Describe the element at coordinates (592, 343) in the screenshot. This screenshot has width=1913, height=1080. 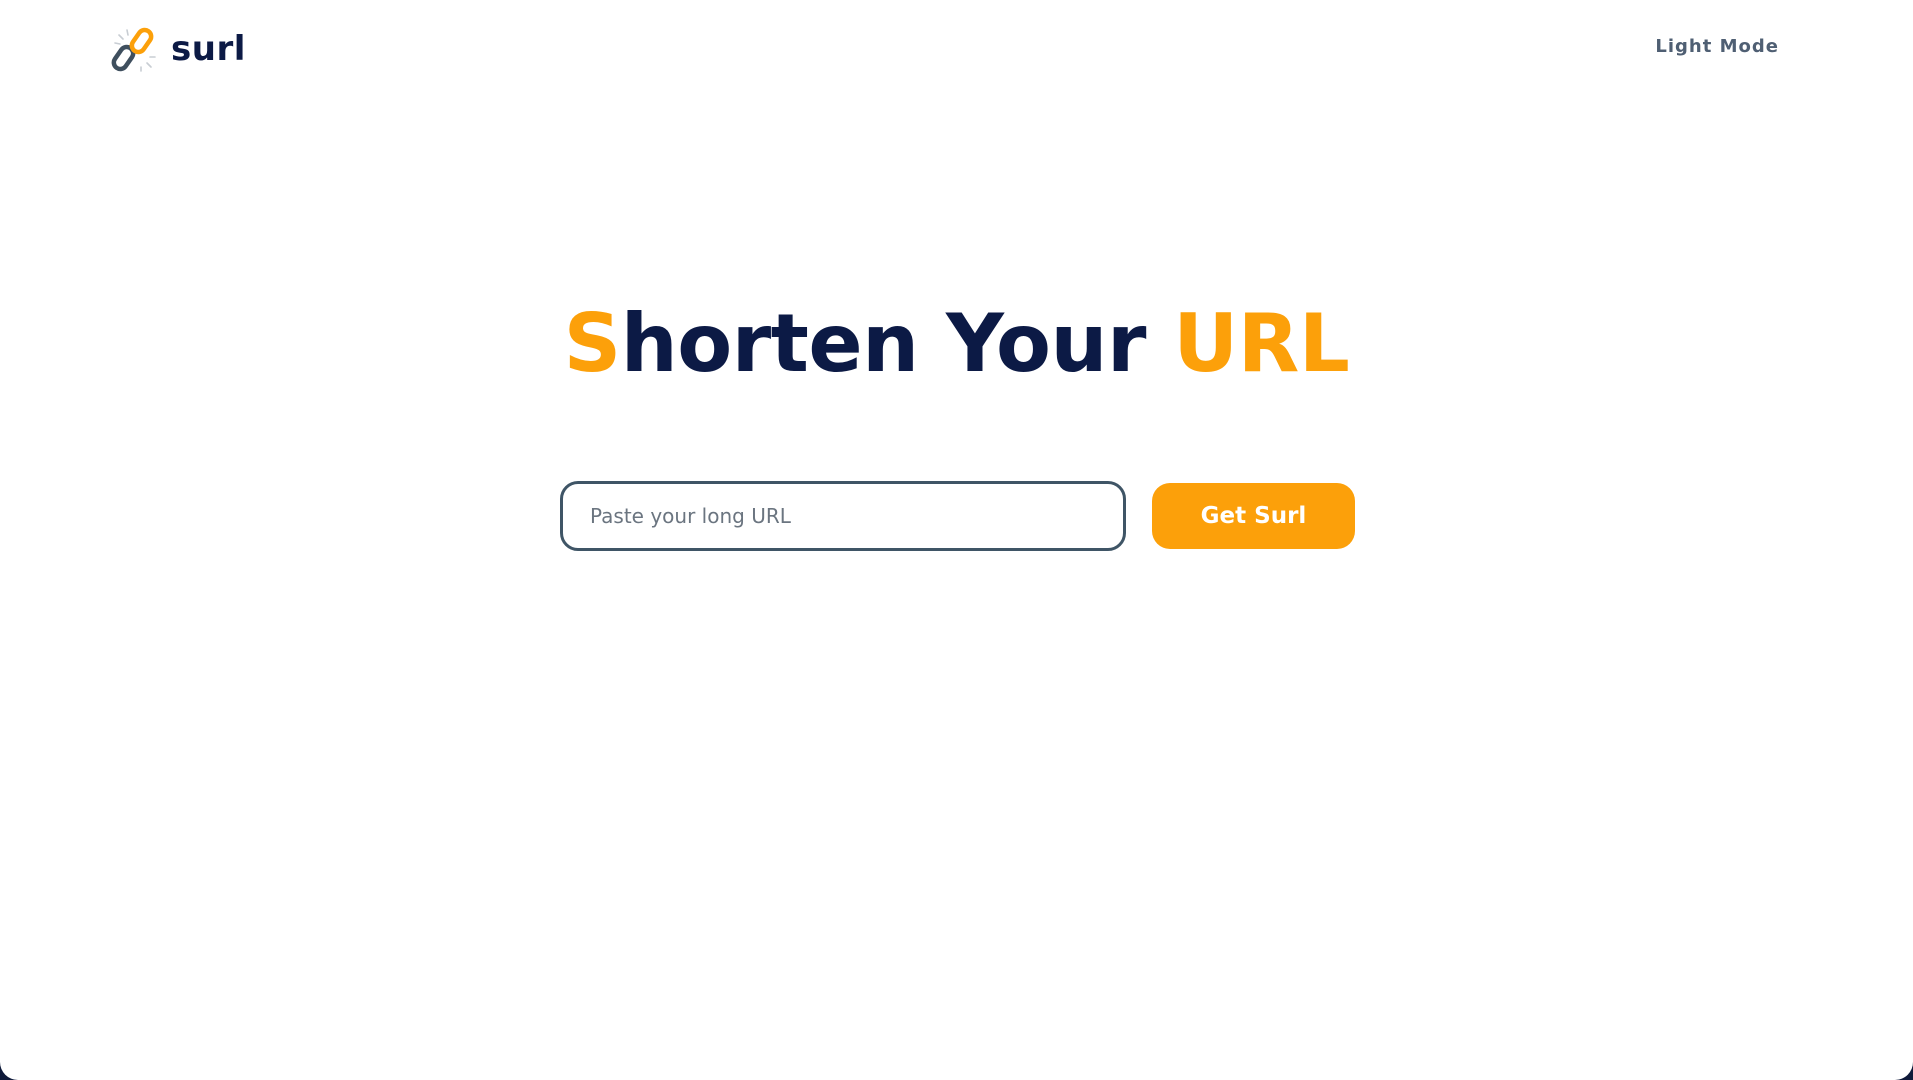
I see `hero-title-accent-letter: S` at that location.